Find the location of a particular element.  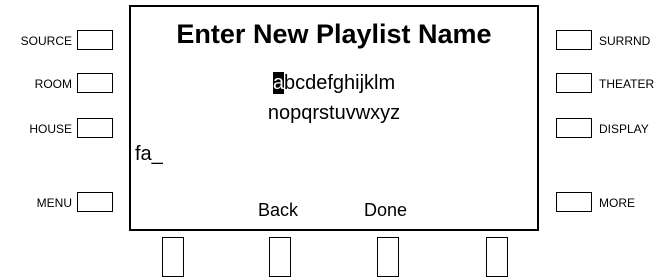

source-button is located at coordinates (95, 40).